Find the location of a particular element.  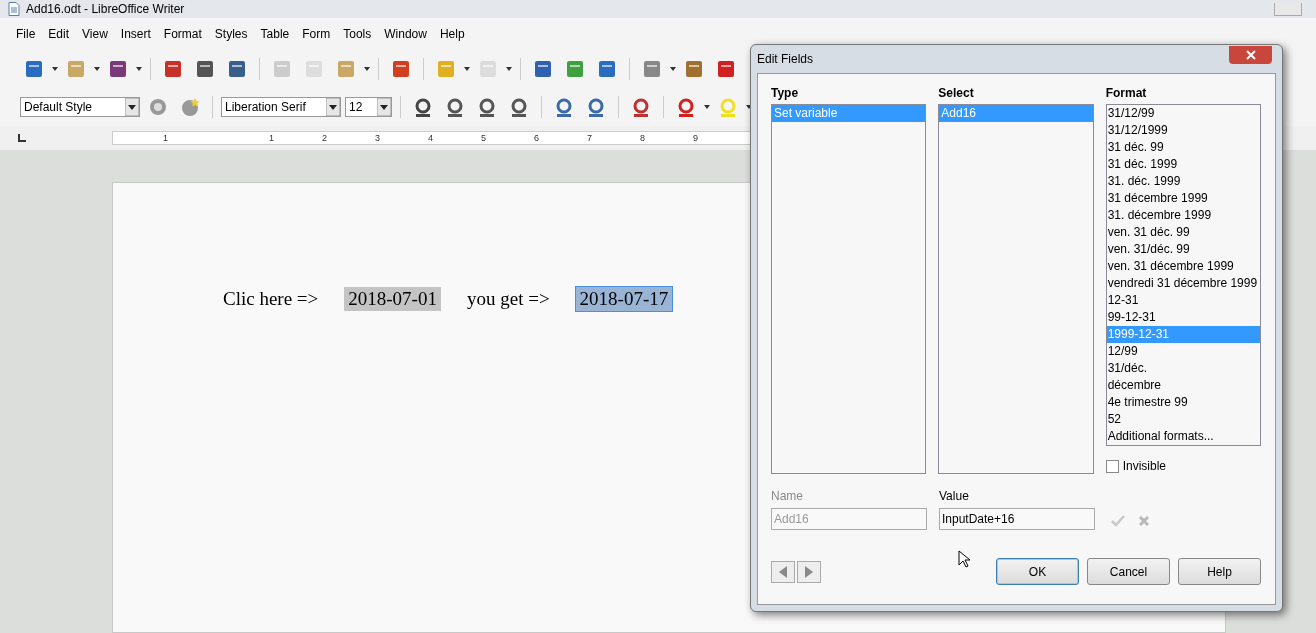

list-item: 31. décembre 1999 is located at coordinates (1183, 215).